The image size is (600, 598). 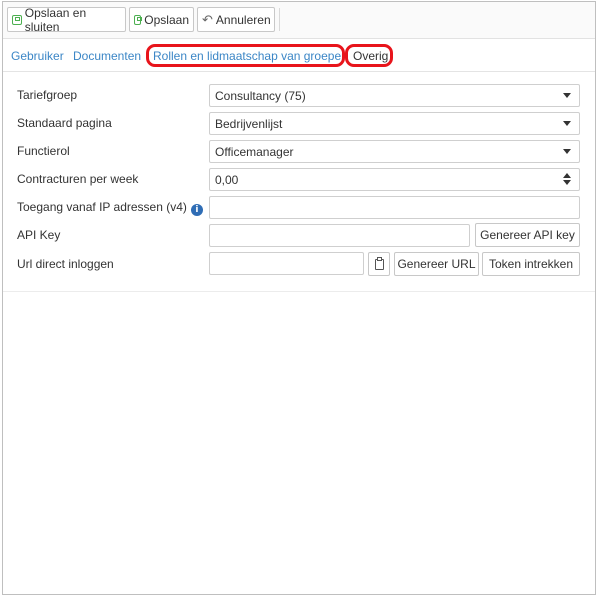 I want to click on cancel-button: ↶ Annuleren, so click(x=236, y=19).